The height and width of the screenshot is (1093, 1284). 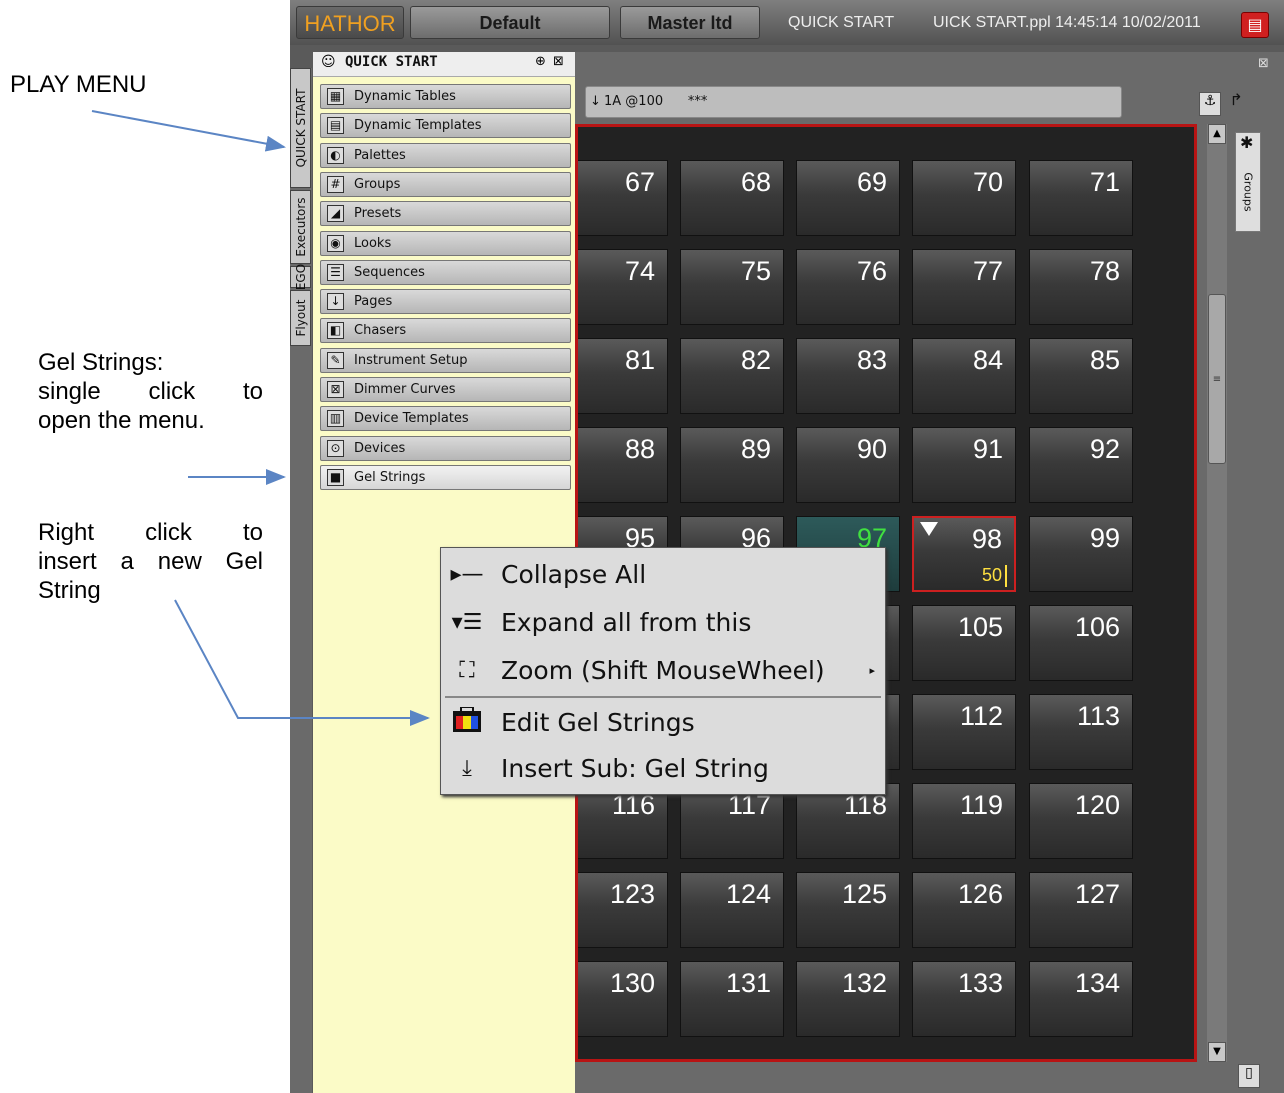 What do you see at coordinates (150, 561) in the screenshot?
I see `annotation-right-line2: insert a new Gel` at bounding box center [150, 561].